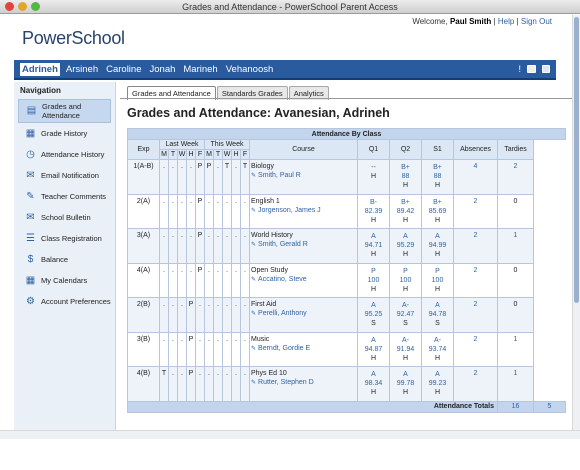 The width and height of the screenshot is (580, 470). What do you see at coordinates (576, 160) in the screenshot?
I see `scrollbar-thumb` at bounding box center [576, 160].